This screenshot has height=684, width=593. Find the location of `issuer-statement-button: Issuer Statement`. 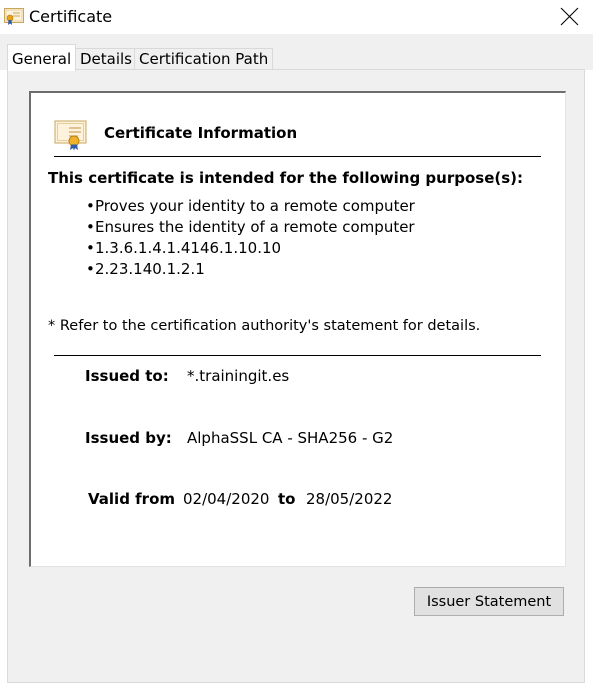

issuer-statement-button: Issuer Statement is located at coordinates (489, 601).